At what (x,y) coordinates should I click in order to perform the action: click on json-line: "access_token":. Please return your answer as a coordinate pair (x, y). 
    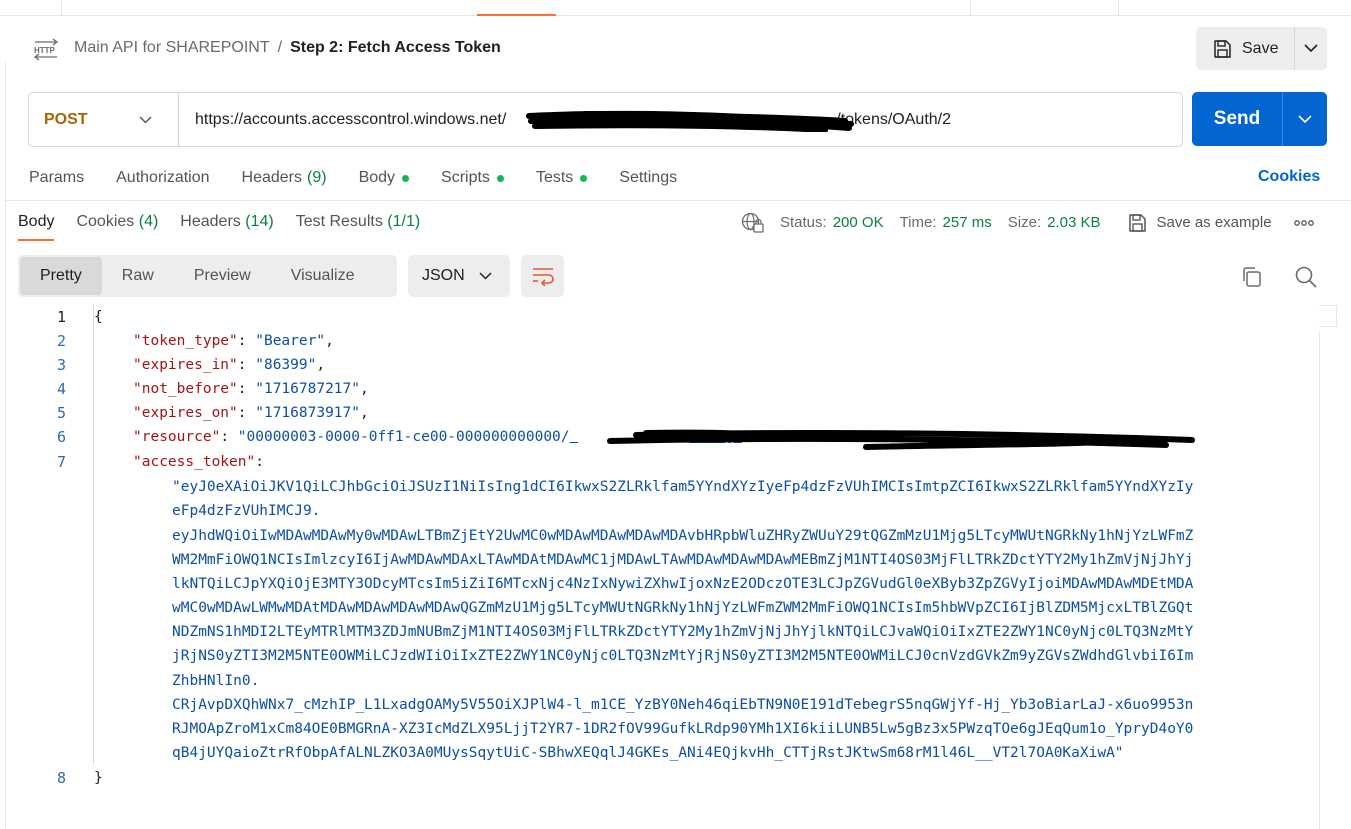
    Looking at the image, I should click on (198, 462).